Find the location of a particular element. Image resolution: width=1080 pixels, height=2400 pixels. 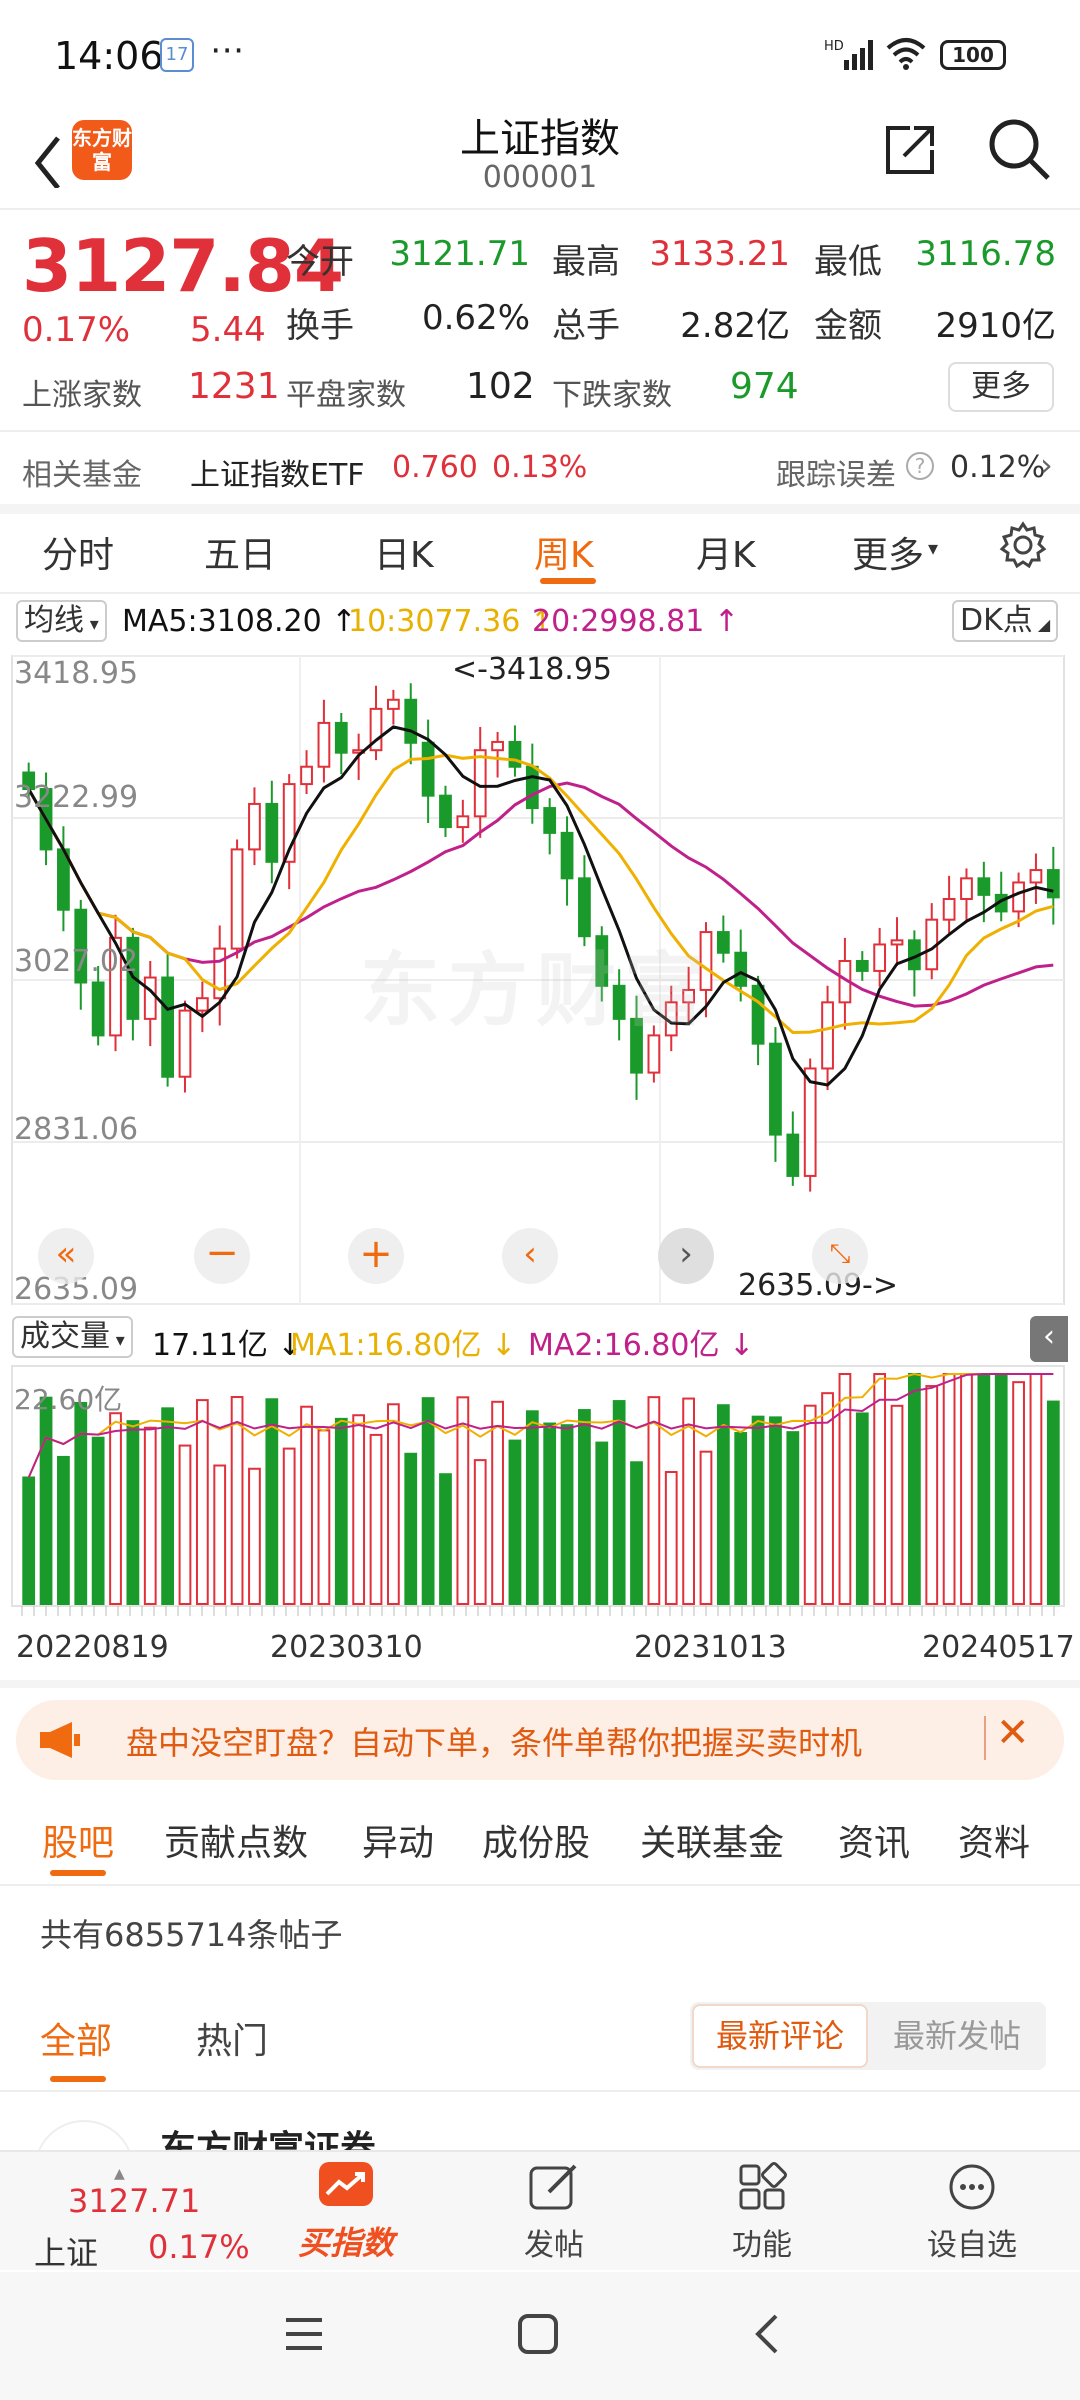

tab-daily-k: 日K is located at coordinates (404, 552).